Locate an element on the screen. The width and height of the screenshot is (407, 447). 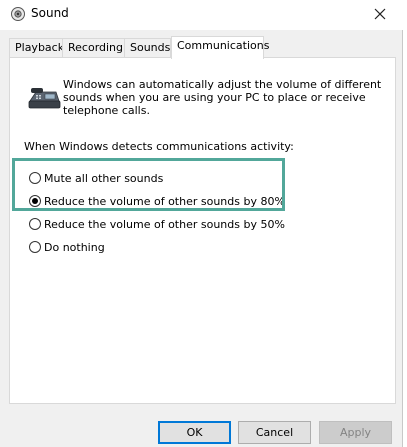
apply-button: Apply is located at coordinates (355, 432).